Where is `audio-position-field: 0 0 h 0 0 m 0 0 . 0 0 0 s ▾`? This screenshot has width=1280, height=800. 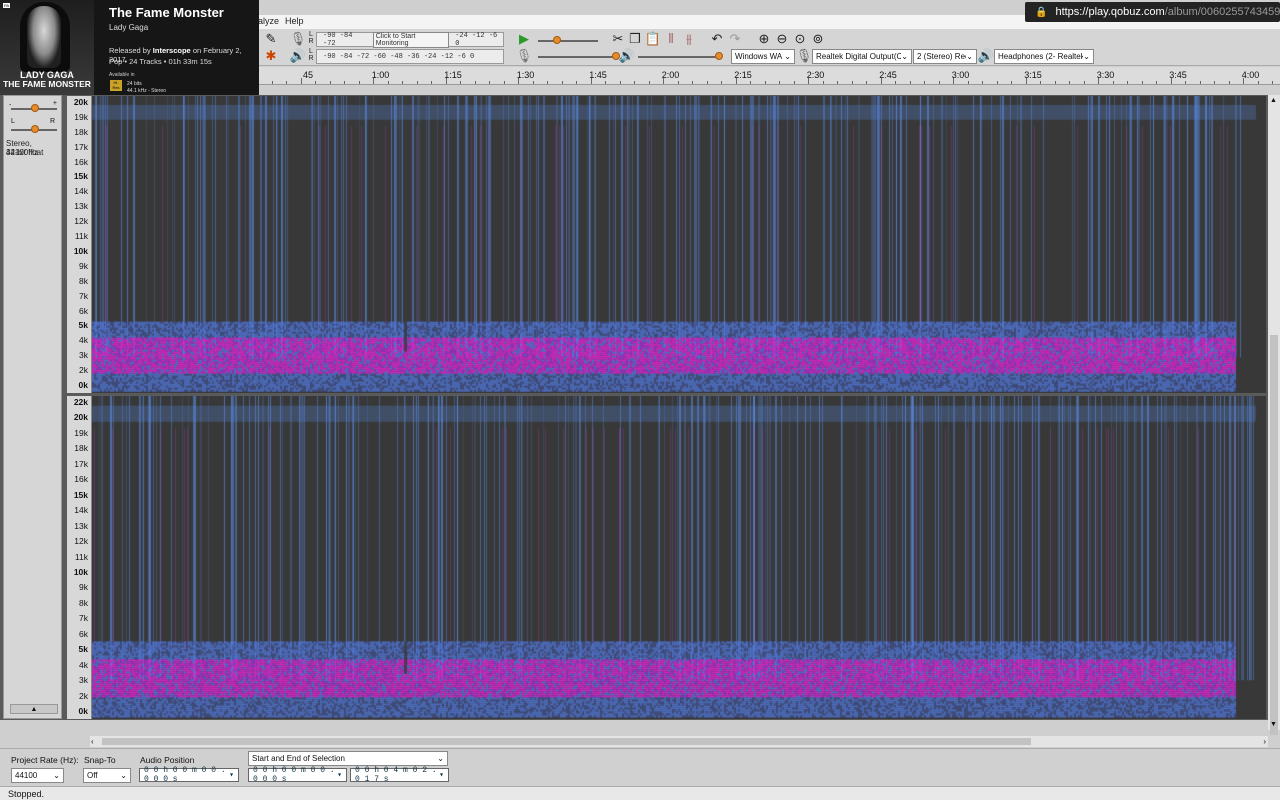
audio-position-field: 0 0 h 0 0 m 0 0 . 0 0 0 s ▾ is located at coordinates (189, 775).